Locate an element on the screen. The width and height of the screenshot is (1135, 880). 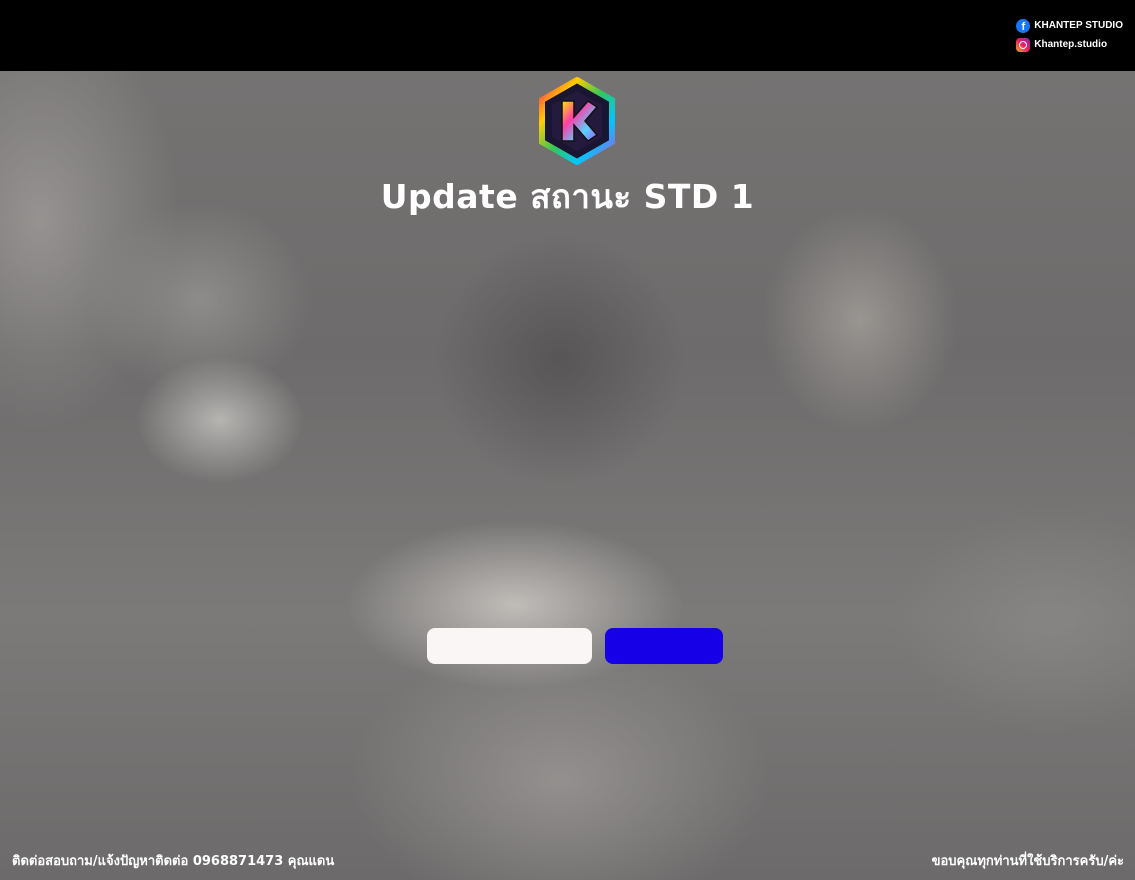
thanks-text: ขอบคุณทุกท่านที่ใช้บริการครับ/ค่ะ is located at coordinates (1027, 861).